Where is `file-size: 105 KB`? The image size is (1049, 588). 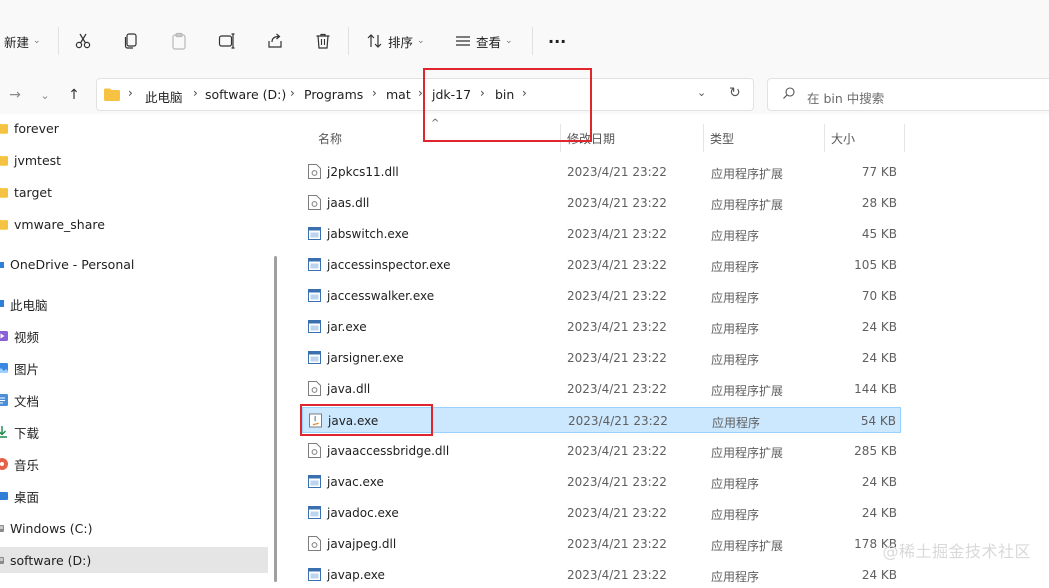 file-size: 105 KB is located at coordinates (875, 265).